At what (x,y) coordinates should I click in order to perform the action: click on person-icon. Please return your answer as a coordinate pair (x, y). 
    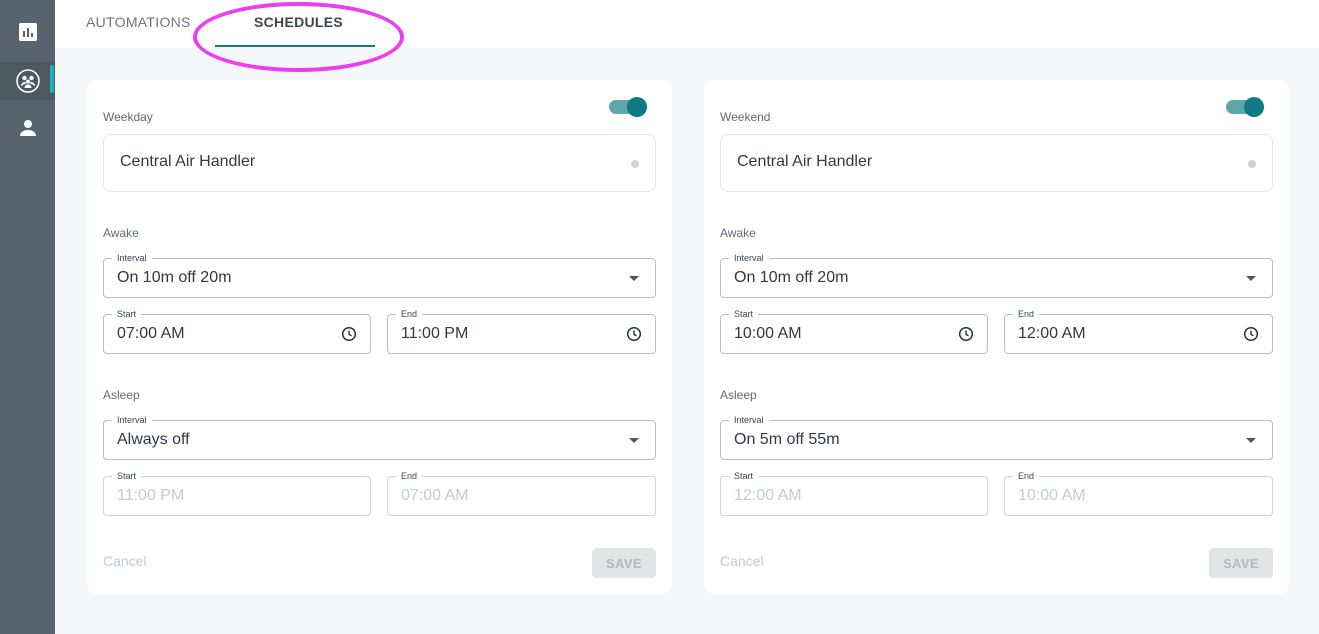
    Looking at the image, I should click on (27, 128).